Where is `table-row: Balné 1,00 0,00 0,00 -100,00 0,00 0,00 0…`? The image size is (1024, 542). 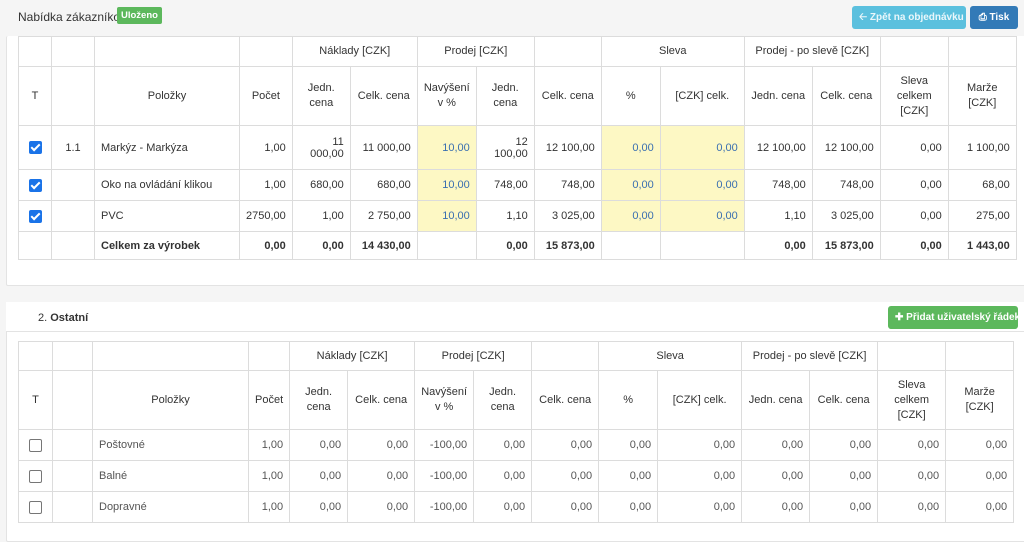
table-row: Balné 1,00 0,00 0,00 -100,00 0,00 0,00 0… is located at coordinates (516, 476).